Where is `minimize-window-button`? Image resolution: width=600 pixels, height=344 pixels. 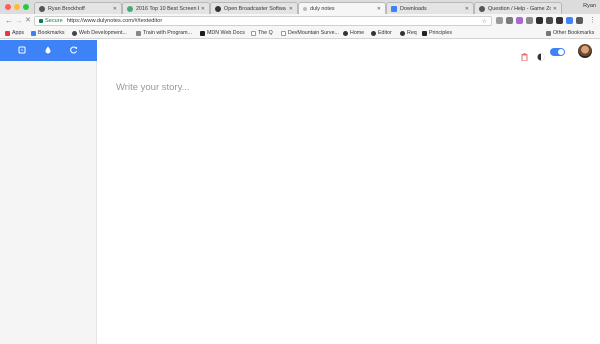 minimize-window-button is located at coordinates (17, 7).